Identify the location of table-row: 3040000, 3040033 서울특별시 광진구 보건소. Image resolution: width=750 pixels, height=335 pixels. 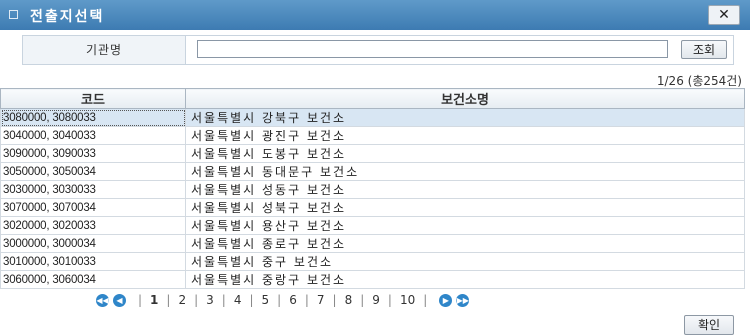
(372, 135).